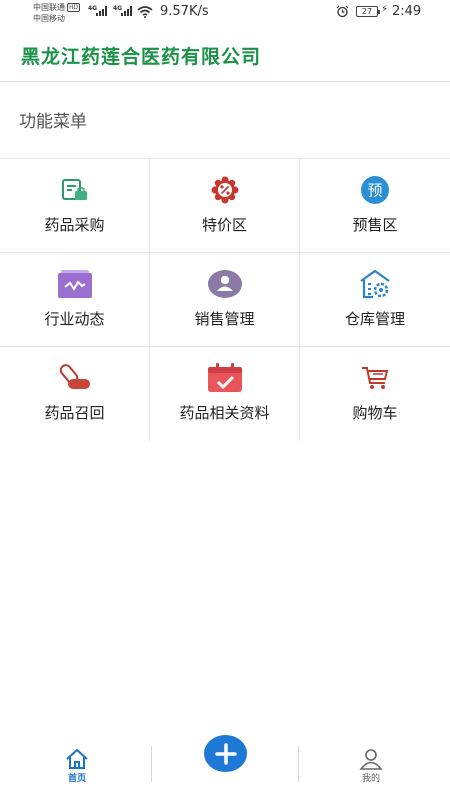 This screenshot has height=800, width=450. I want to click on menu-item-label: 预售区, so click(375, 225).